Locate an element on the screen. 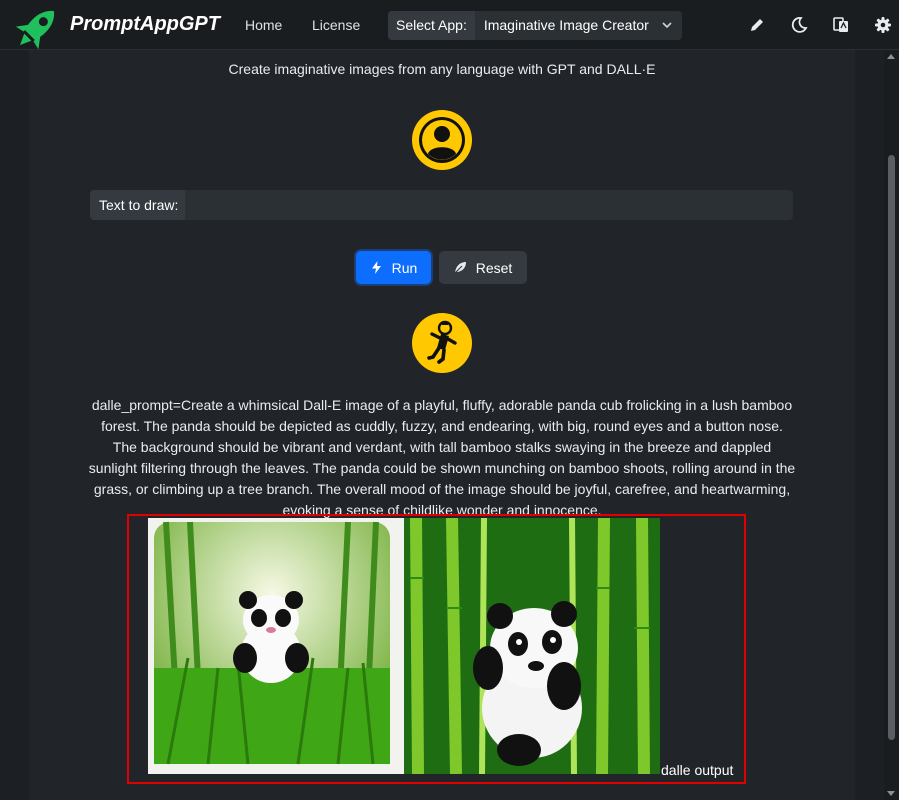 This screenshot has height=800, width=899. rocket-logo-icon is located at coordinates (37, 28).